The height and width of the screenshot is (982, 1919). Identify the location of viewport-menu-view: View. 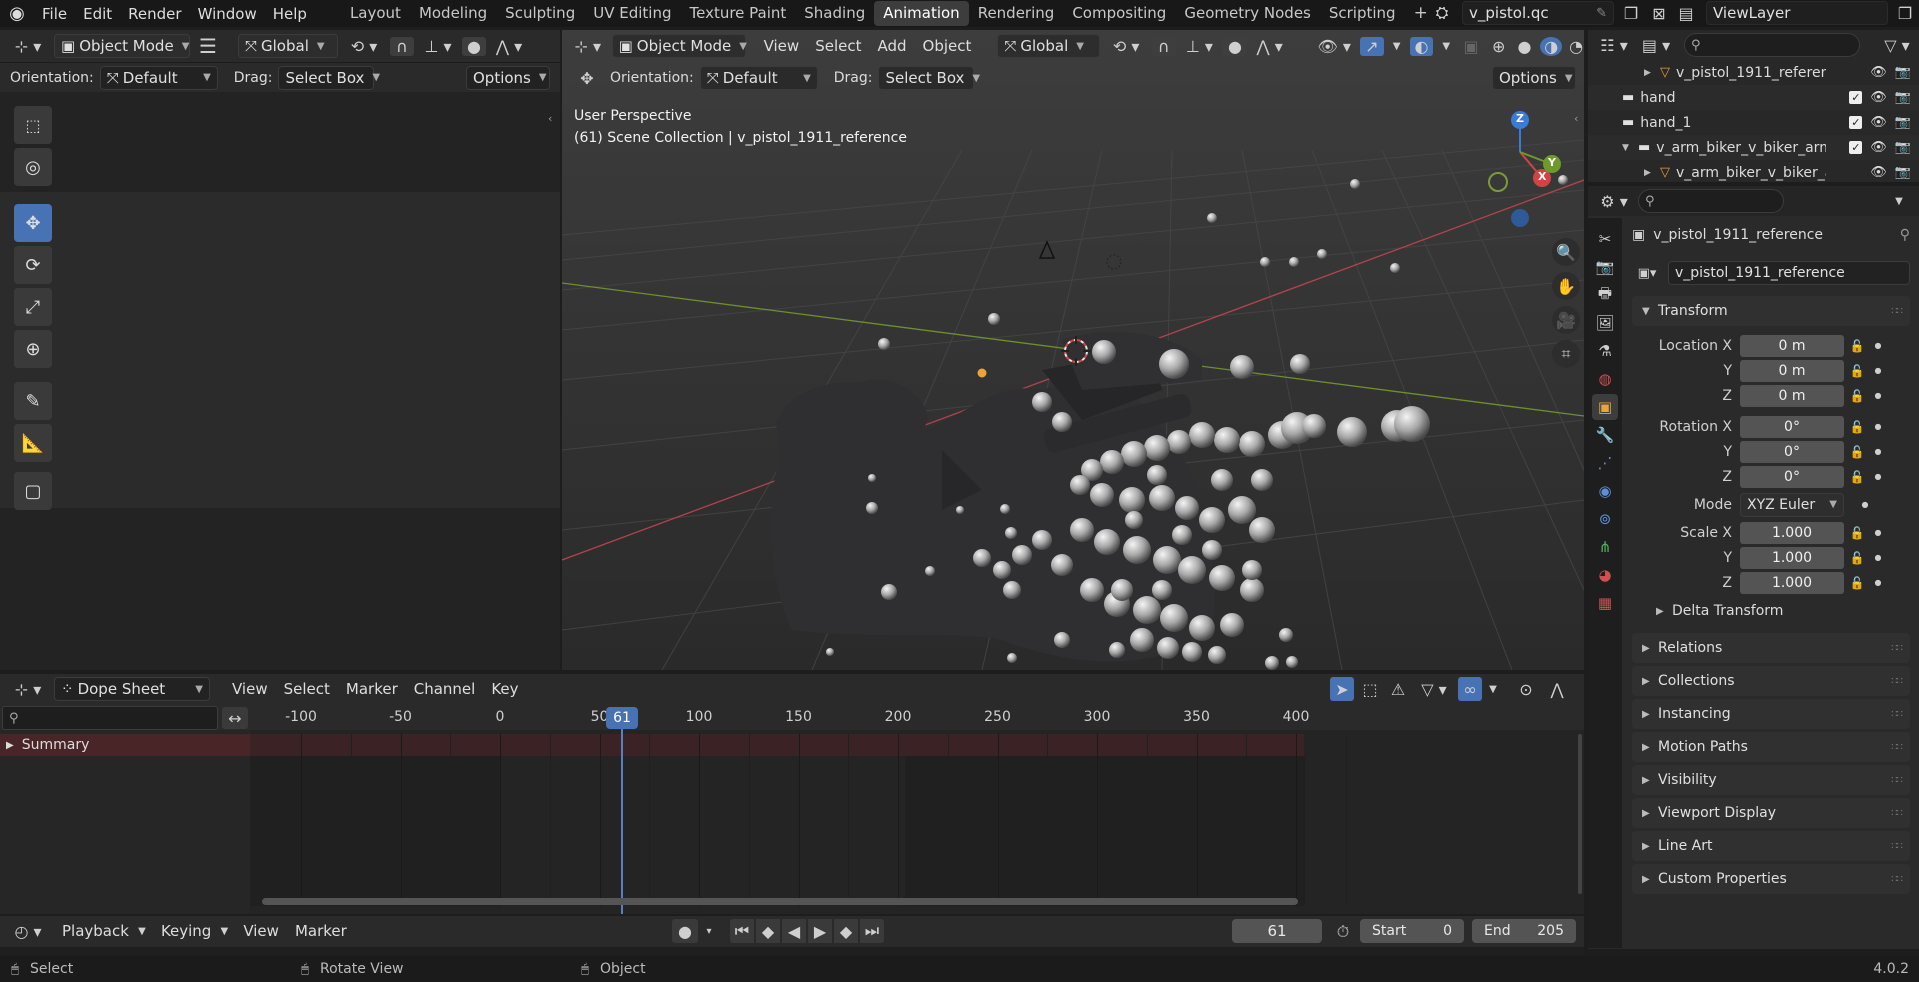
(782, 46).